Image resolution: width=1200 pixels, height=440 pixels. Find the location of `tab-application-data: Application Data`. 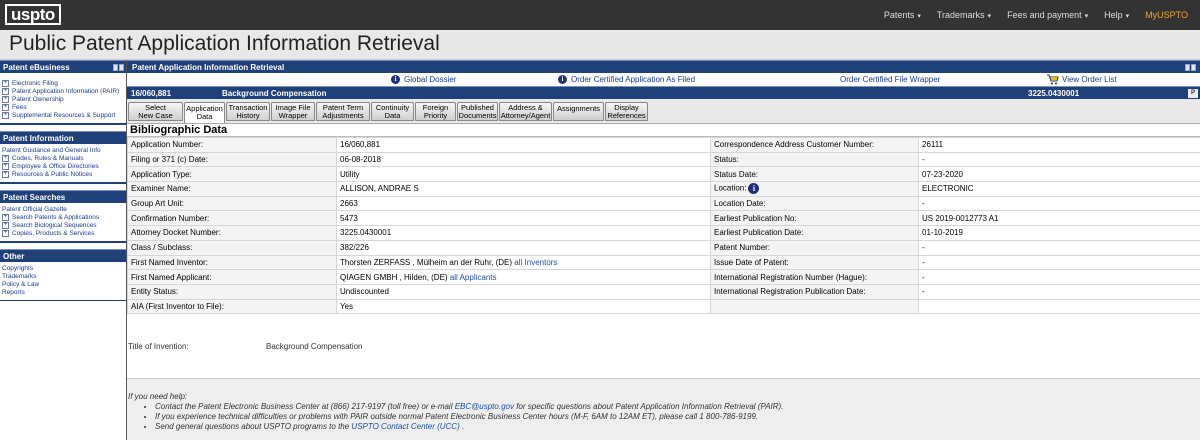

tab-application-data: Application Data is located at coordinates (204, 112).